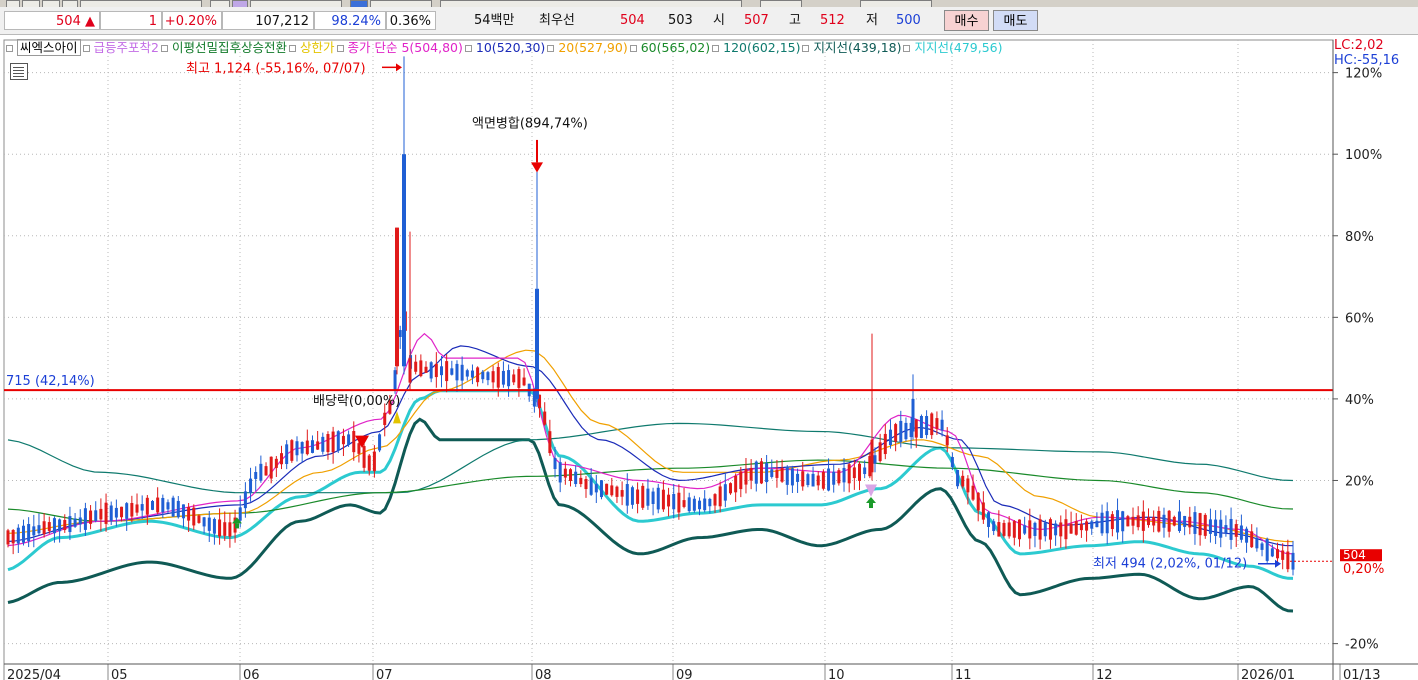 This screenshot has height=680, width=1418. I want to click on legend-item: 씨엑스아이, so click(49, 47).